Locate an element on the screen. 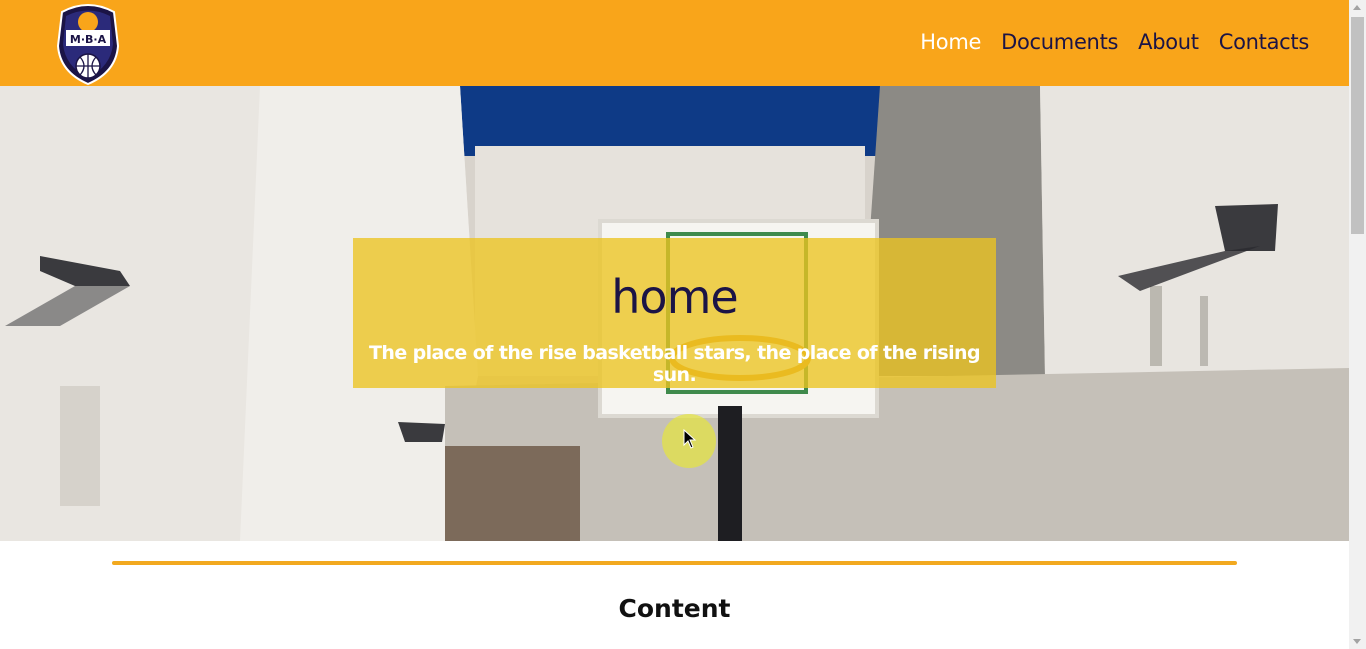 The width and height of the screenshot is (1366, 649). content-heading: Content is located at coordinates (674, 608).